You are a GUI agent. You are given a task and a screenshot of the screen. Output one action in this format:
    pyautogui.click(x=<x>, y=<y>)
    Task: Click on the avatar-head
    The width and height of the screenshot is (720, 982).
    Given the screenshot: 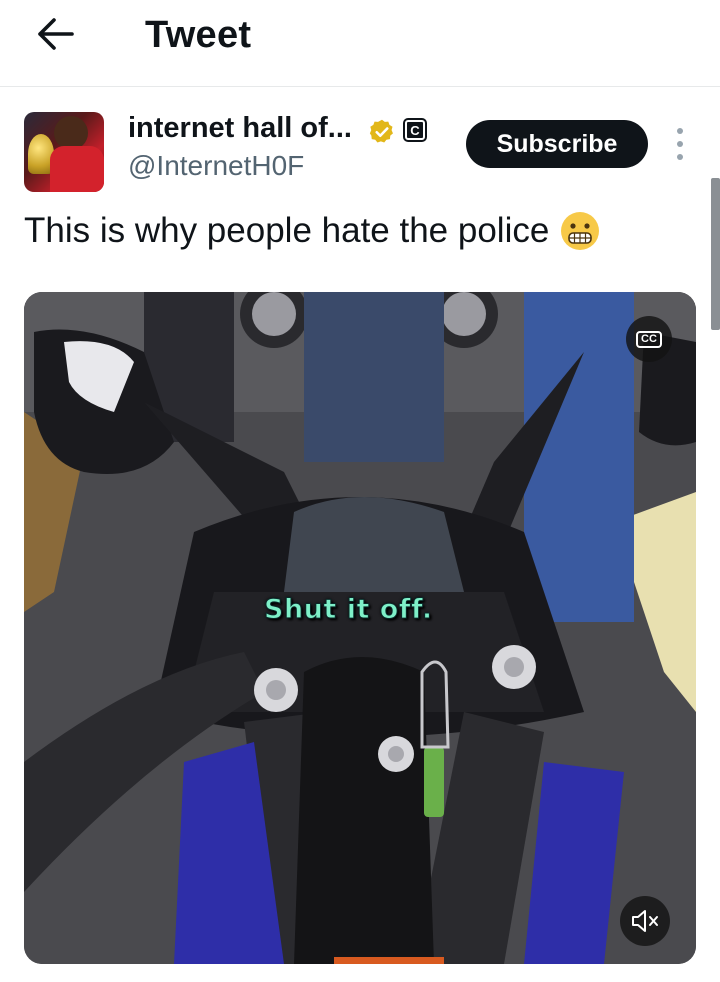 What is the action you would take?
    pyautogui.click(x=71, y=133)
    